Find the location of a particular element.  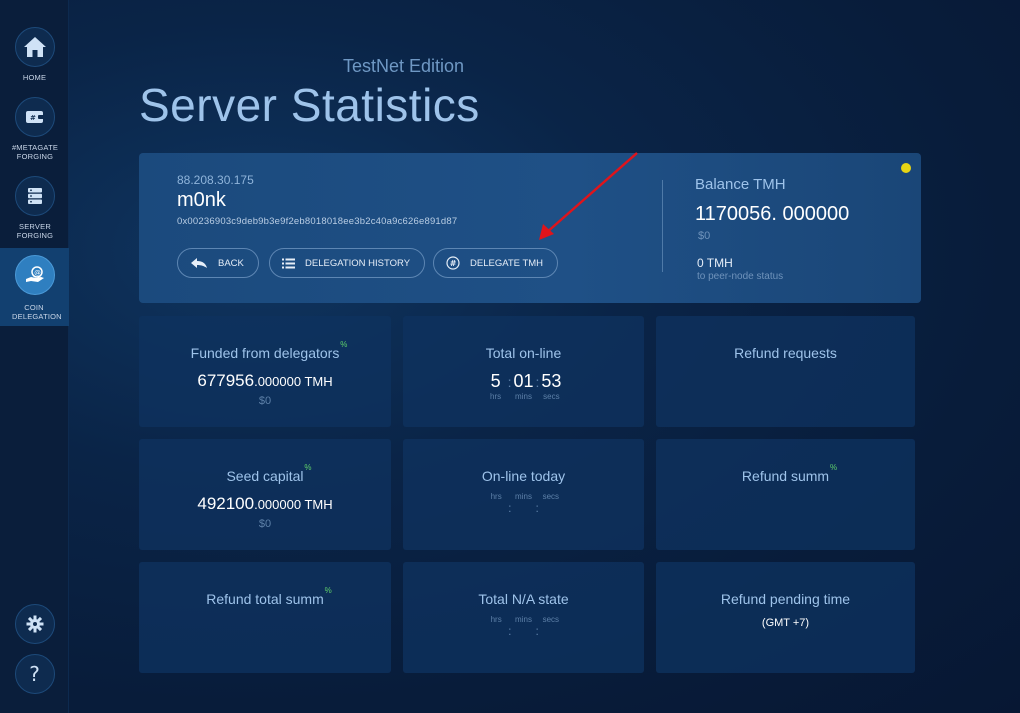

tile-title: Refund total summ is located at coordinates (265, 599).